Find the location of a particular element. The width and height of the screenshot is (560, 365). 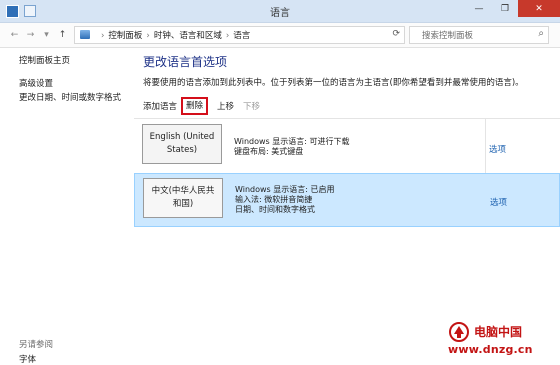

sidebar-link-advanced-settings: 高级设置 is located at coordinates (36, 83).